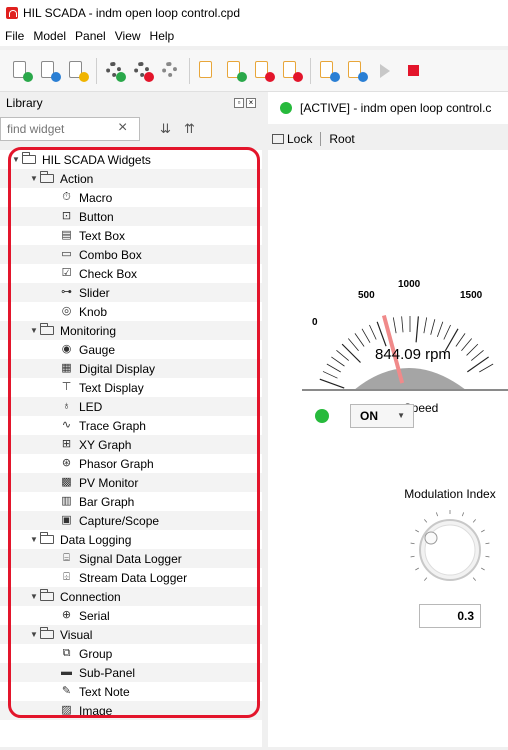 This screenshot has width=508, height=750. What do you see at coordinates (189, 129) in the screenshot?
I see `collapse-all-icon: ⇈` at bounding box center [189, 129].